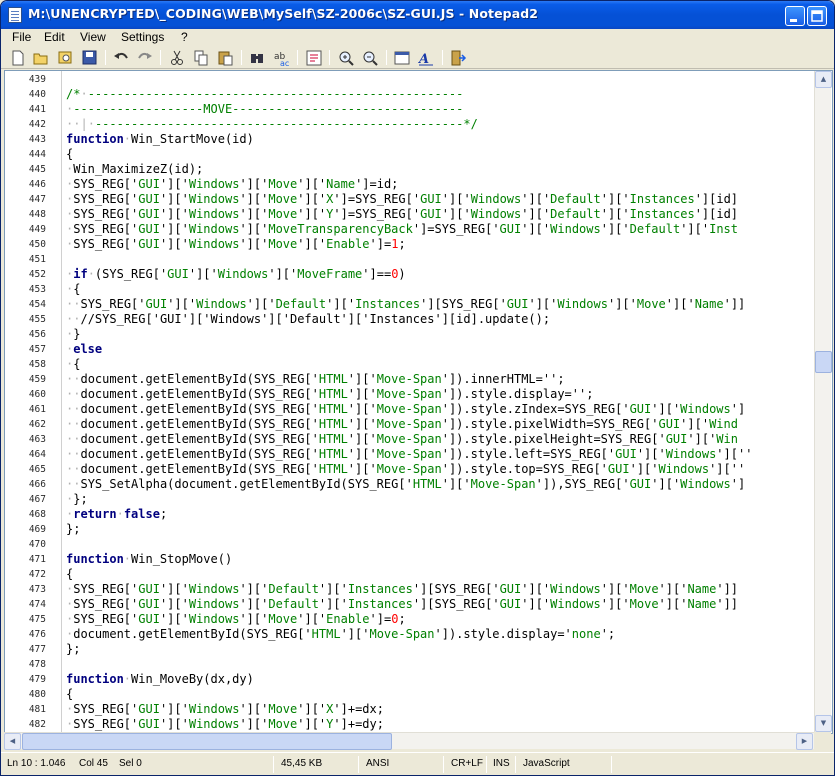  I want to click on line-number: 479, so click(37, 679).